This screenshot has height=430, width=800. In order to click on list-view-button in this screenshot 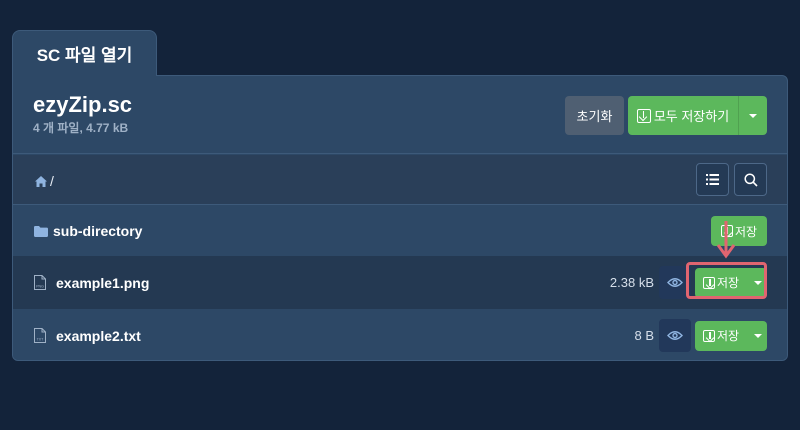, I will do `click(712, 179)`.